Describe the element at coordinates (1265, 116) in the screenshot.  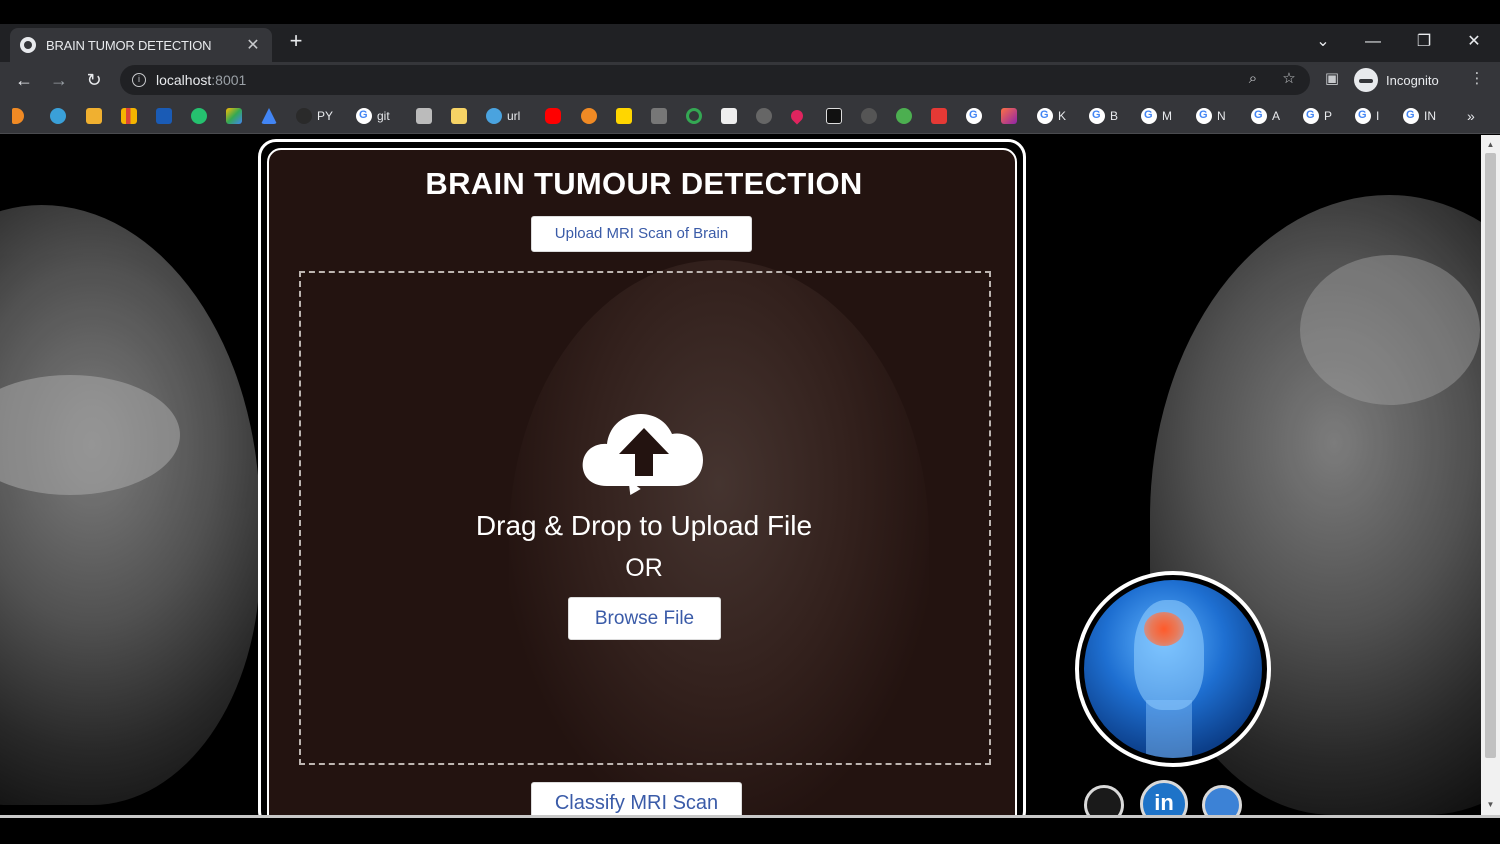
I see `bookmark-item: A` at that location.